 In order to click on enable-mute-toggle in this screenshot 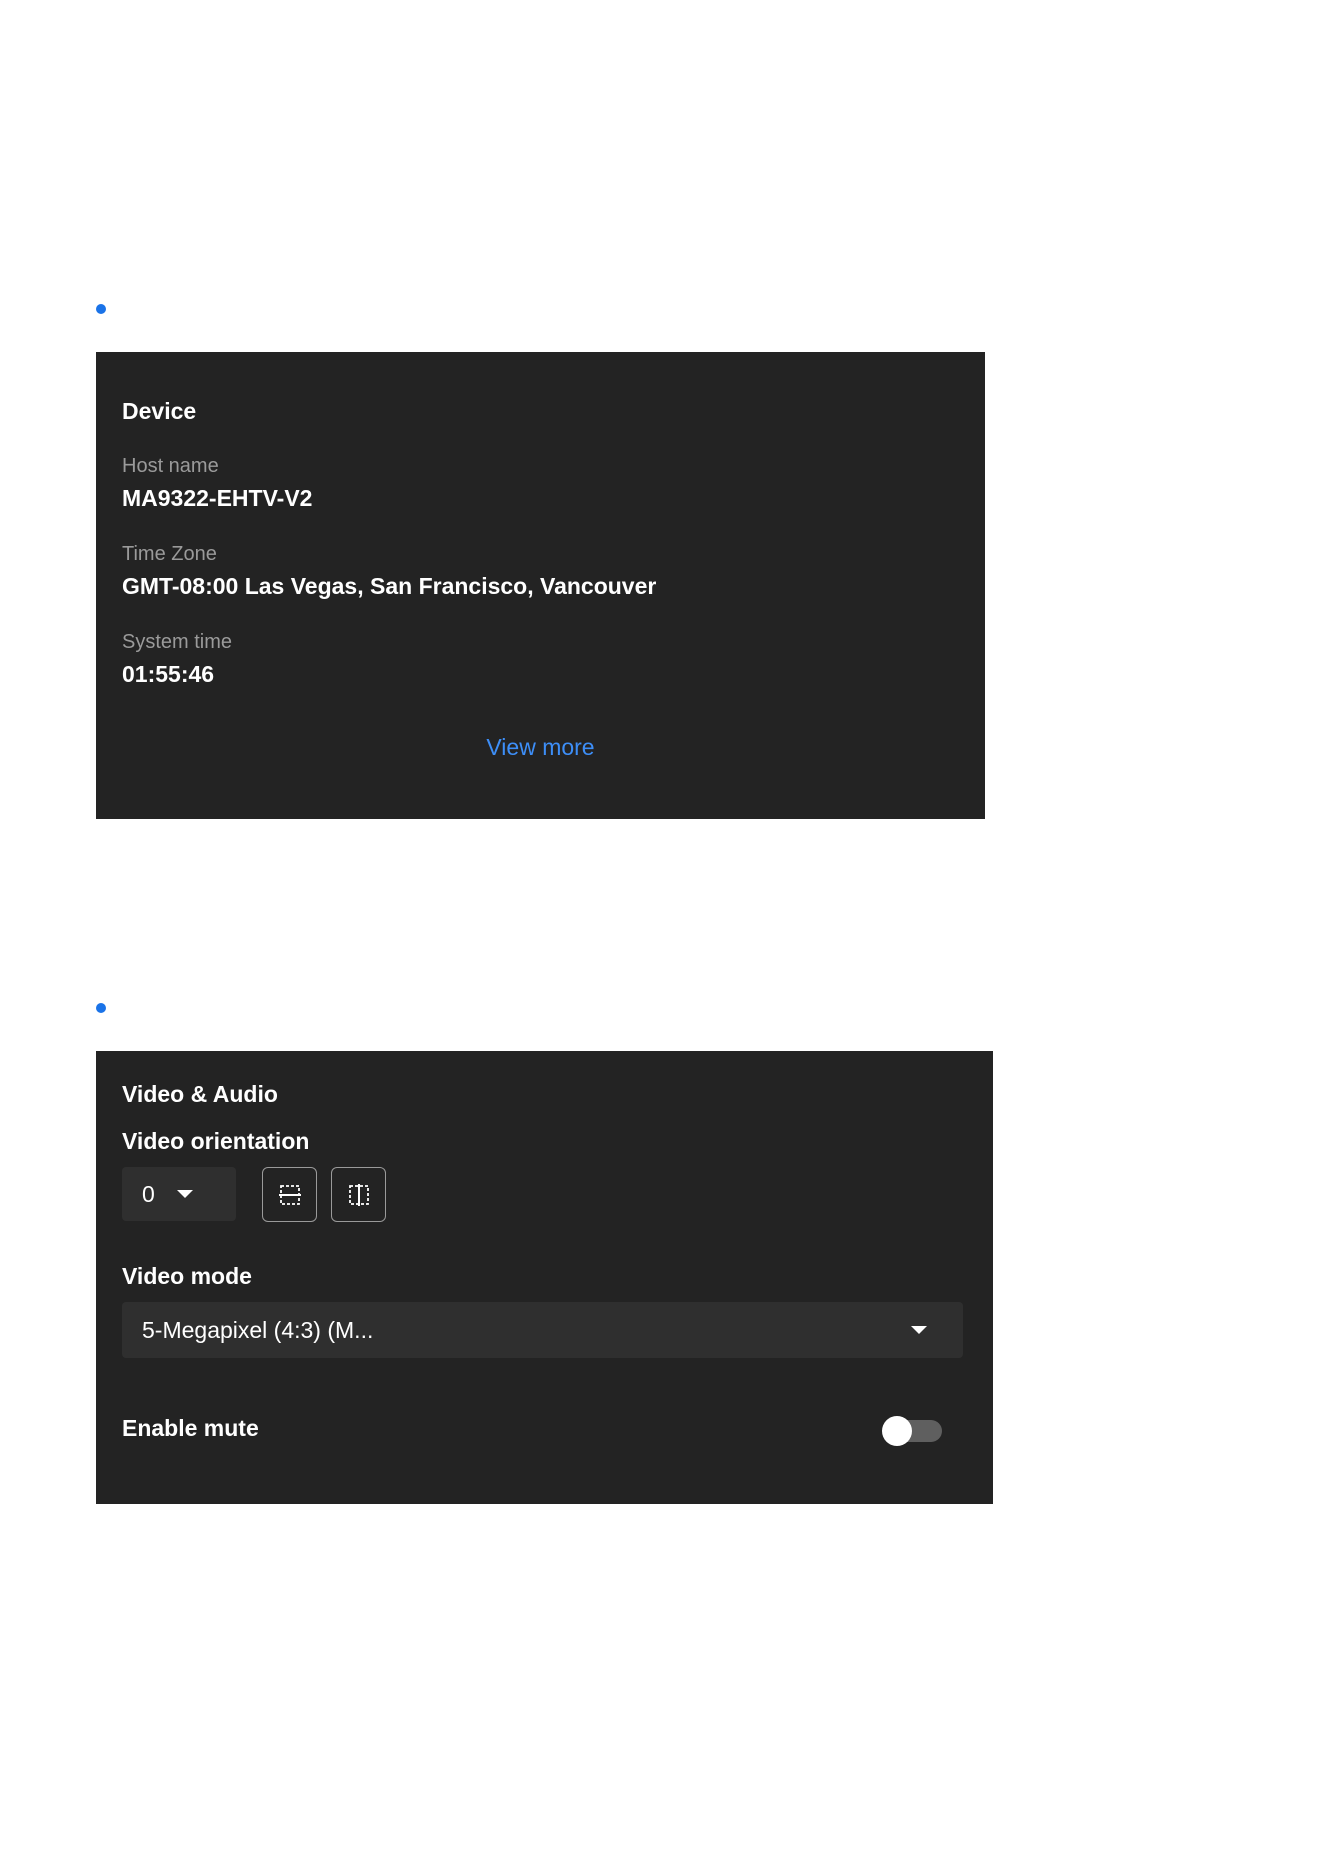, I will do `click(912, 1431)`.